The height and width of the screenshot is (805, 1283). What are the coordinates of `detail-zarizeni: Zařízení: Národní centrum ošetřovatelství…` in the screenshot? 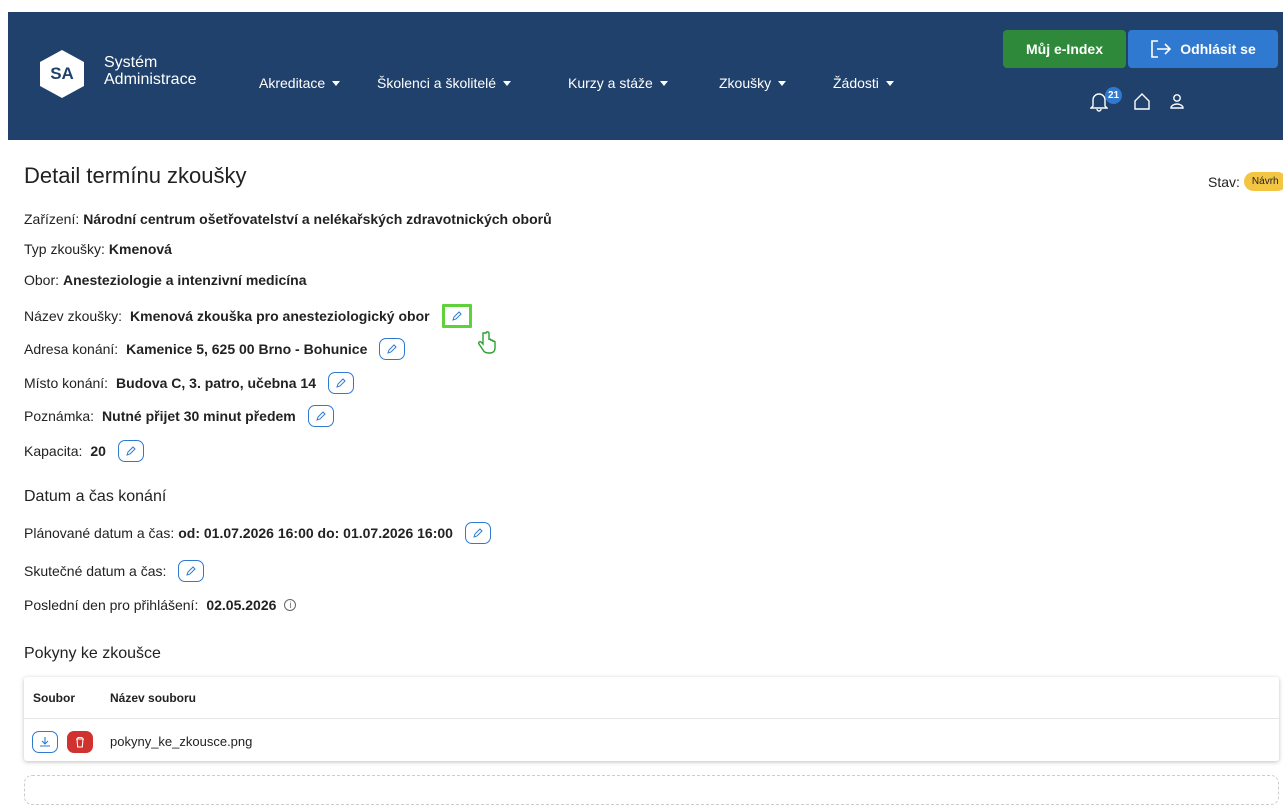 It's located at (288, 219).